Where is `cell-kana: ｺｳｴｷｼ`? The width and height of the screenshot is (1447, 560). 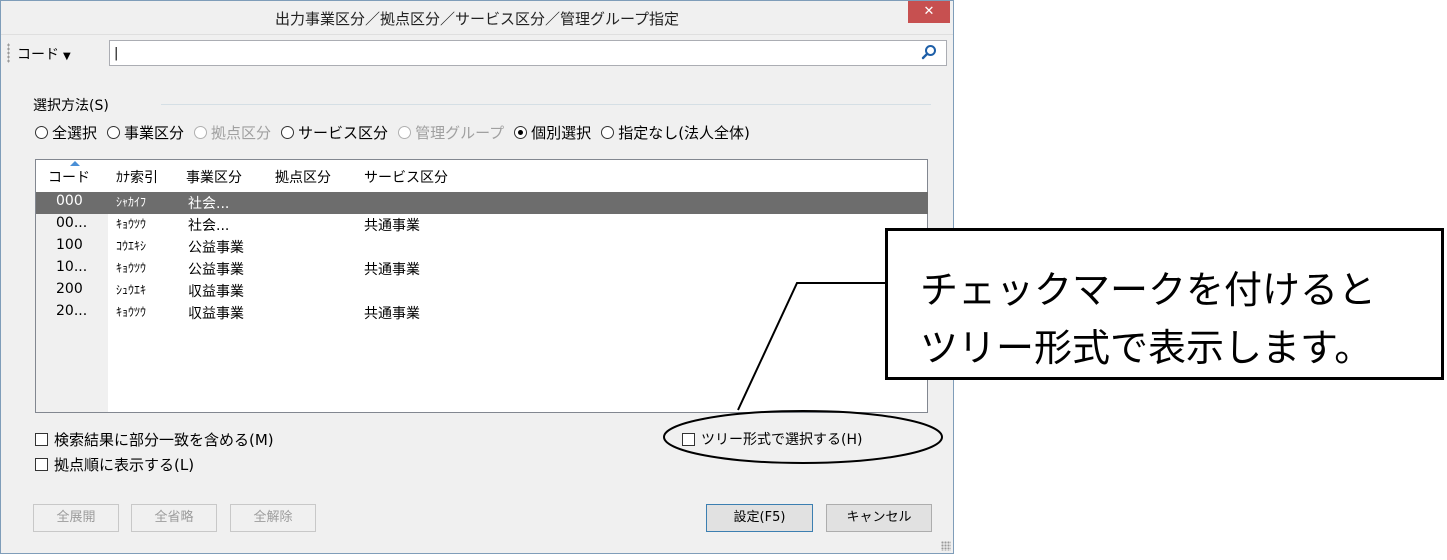
cell-kana: ｺｳｴｷｼ is located at coordinates (131, 246).